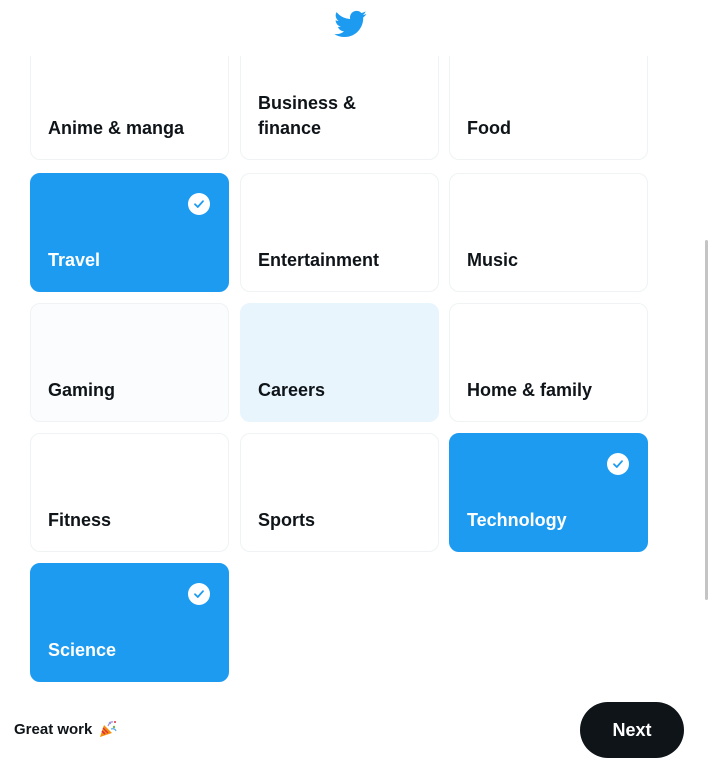 The height and width of the screenshot is (782, 708). Describe the element at coordinates (129, 622) in the screenshot. I see `topic-card-science: Science` at that location.